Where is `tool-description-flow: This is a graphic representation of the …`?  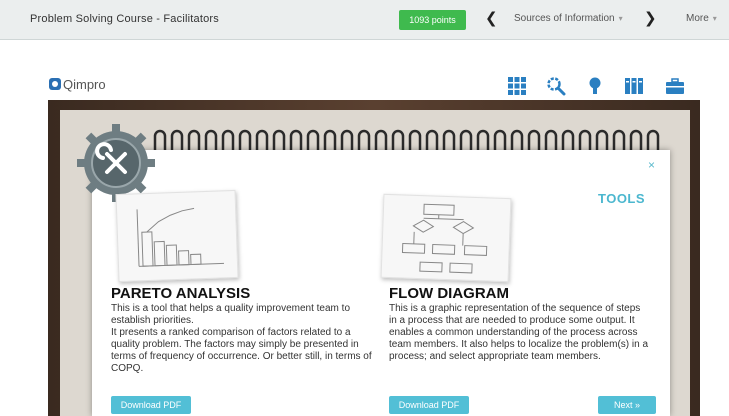 tool-description-flow: This is a graphic representation of the … is located at coordinates (519, 333).